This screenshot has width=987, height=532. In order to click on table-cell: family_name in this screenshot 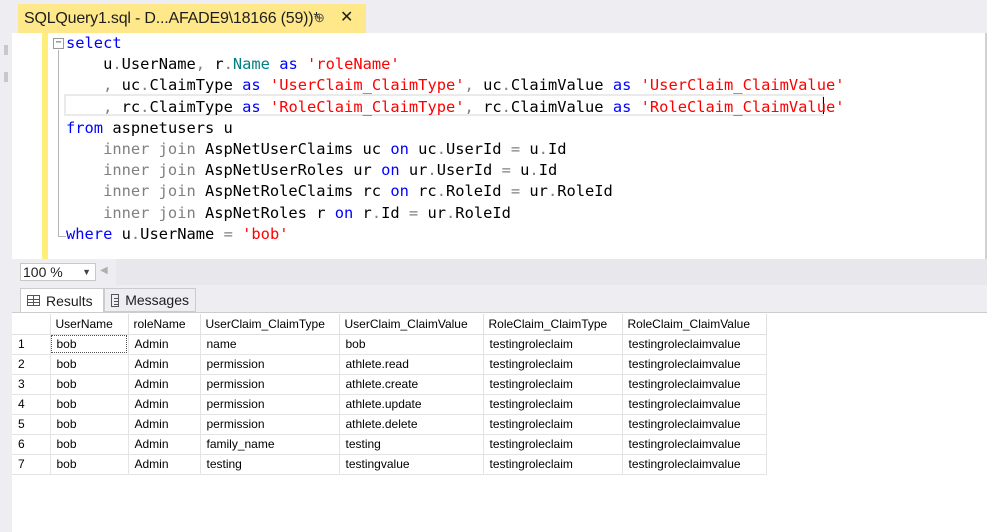, I will do `click(270, 444)`.